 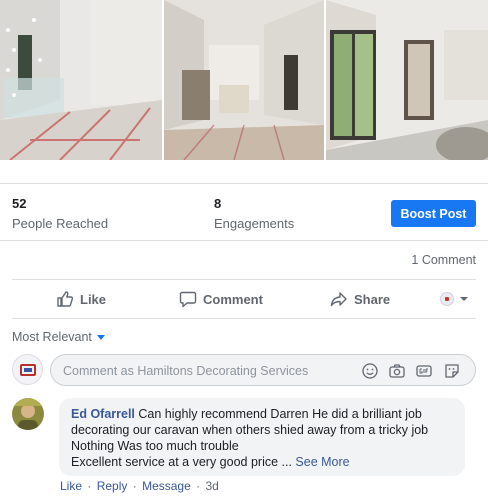 I want to click on like-label: Like, so click(x=93, y=299).